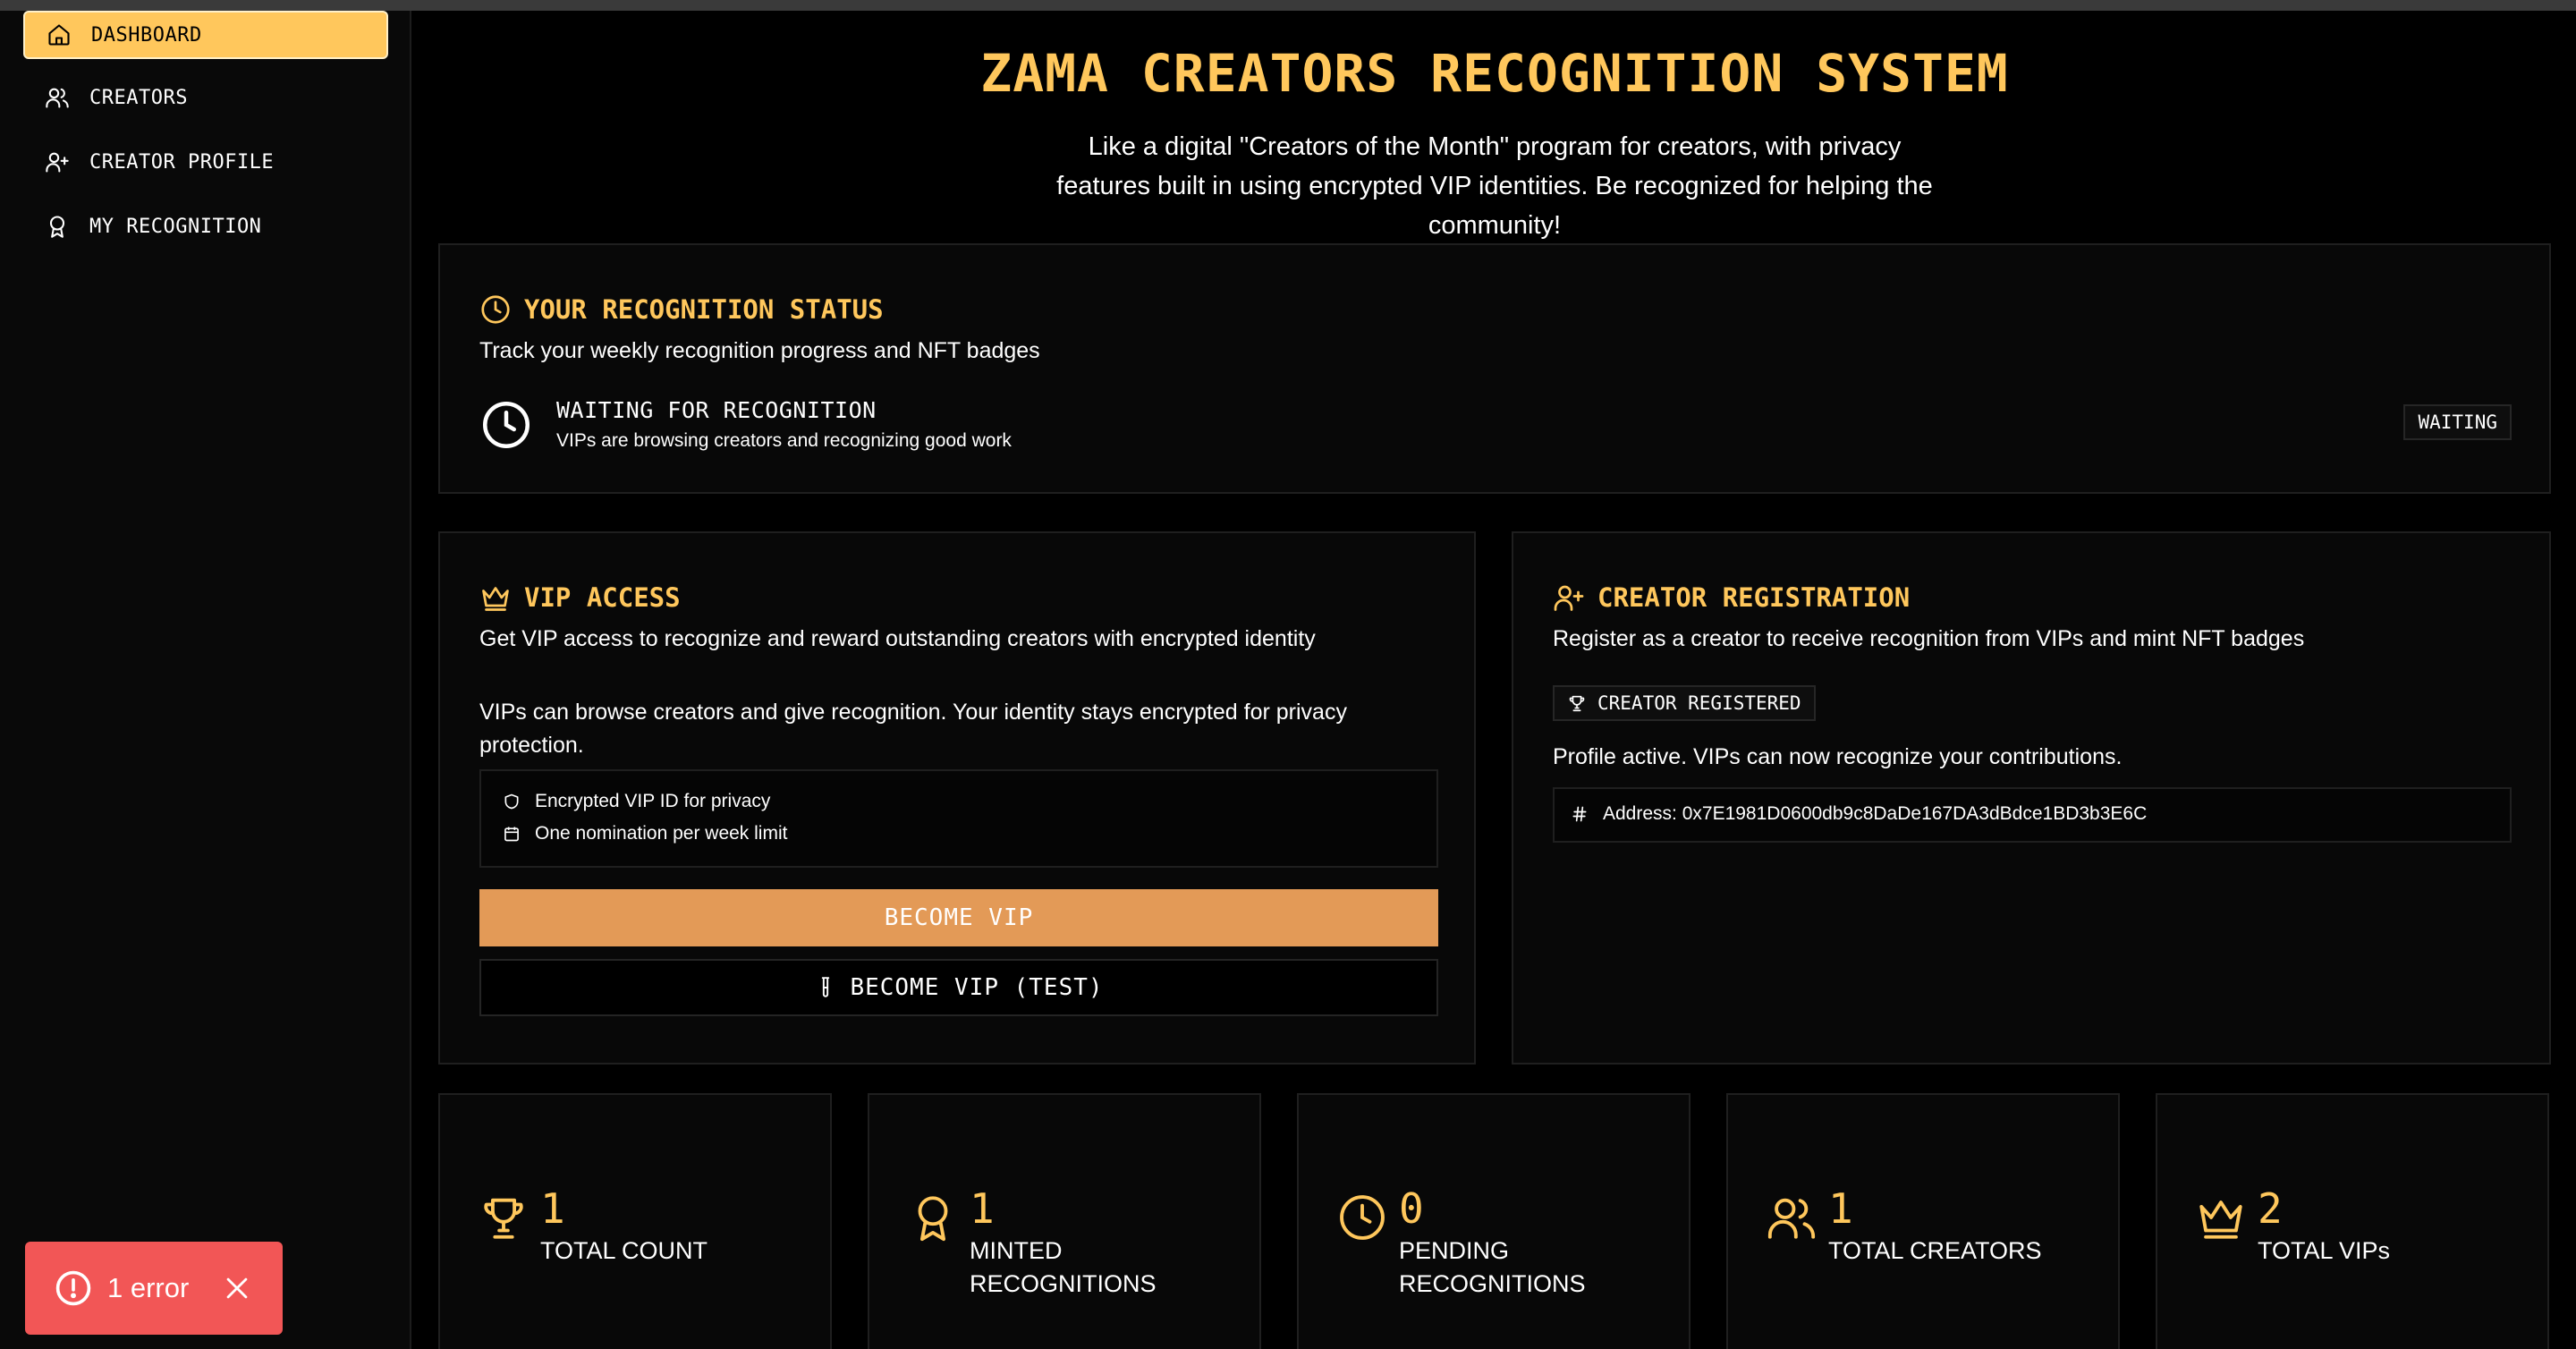  I want to click on stat-card-total-count: 1 TOTAL COUNT, so click(635, 1221).